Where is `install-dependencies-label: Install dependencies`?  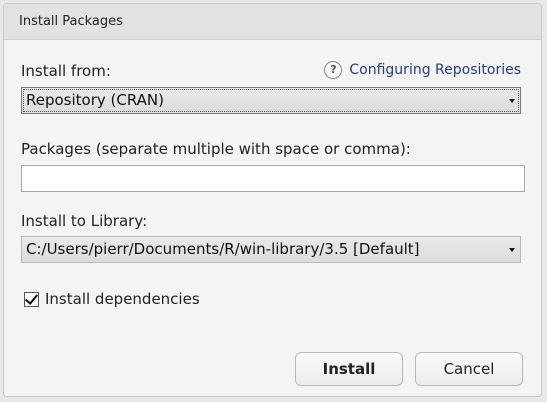
install-dependencies-label: Install dependencies is located at coordinates (122, 299).